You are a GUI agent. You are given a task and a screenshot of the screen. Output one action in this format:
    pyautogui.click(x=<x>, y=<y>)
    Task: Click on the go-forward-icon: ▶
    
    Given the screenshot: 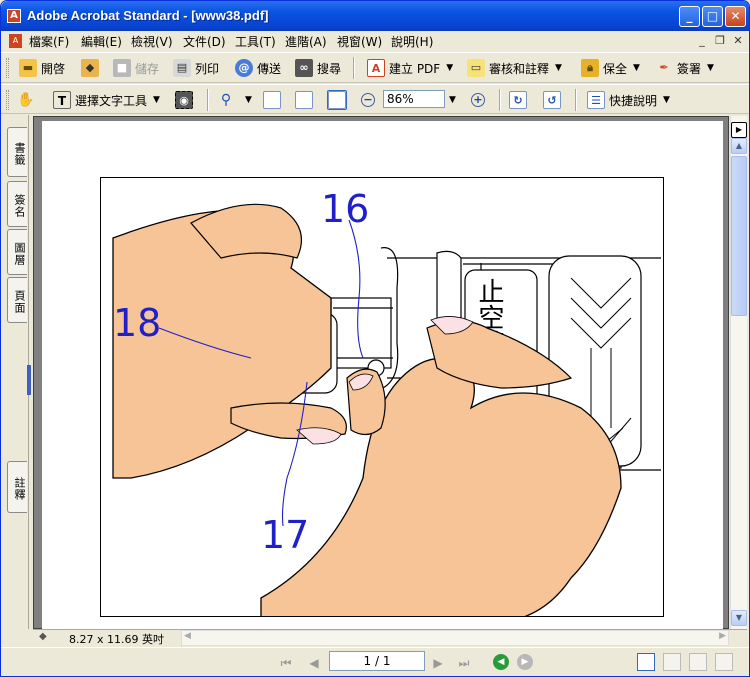 What is the action you would take?
    pyautogui.click(x=525, y=662)
    